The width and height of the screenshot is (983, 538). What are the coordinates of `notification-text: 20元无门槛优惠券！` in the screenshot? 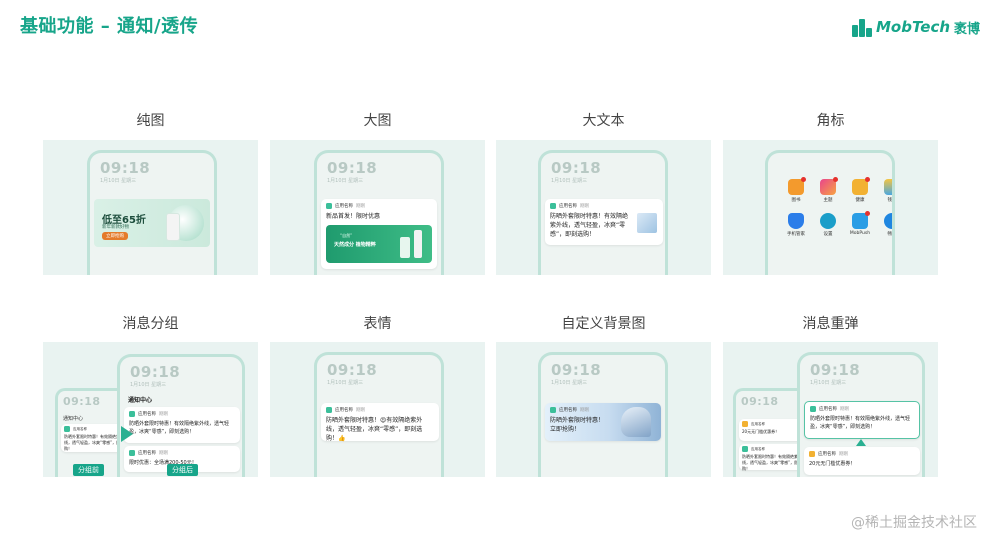 It's located at (832, 464).